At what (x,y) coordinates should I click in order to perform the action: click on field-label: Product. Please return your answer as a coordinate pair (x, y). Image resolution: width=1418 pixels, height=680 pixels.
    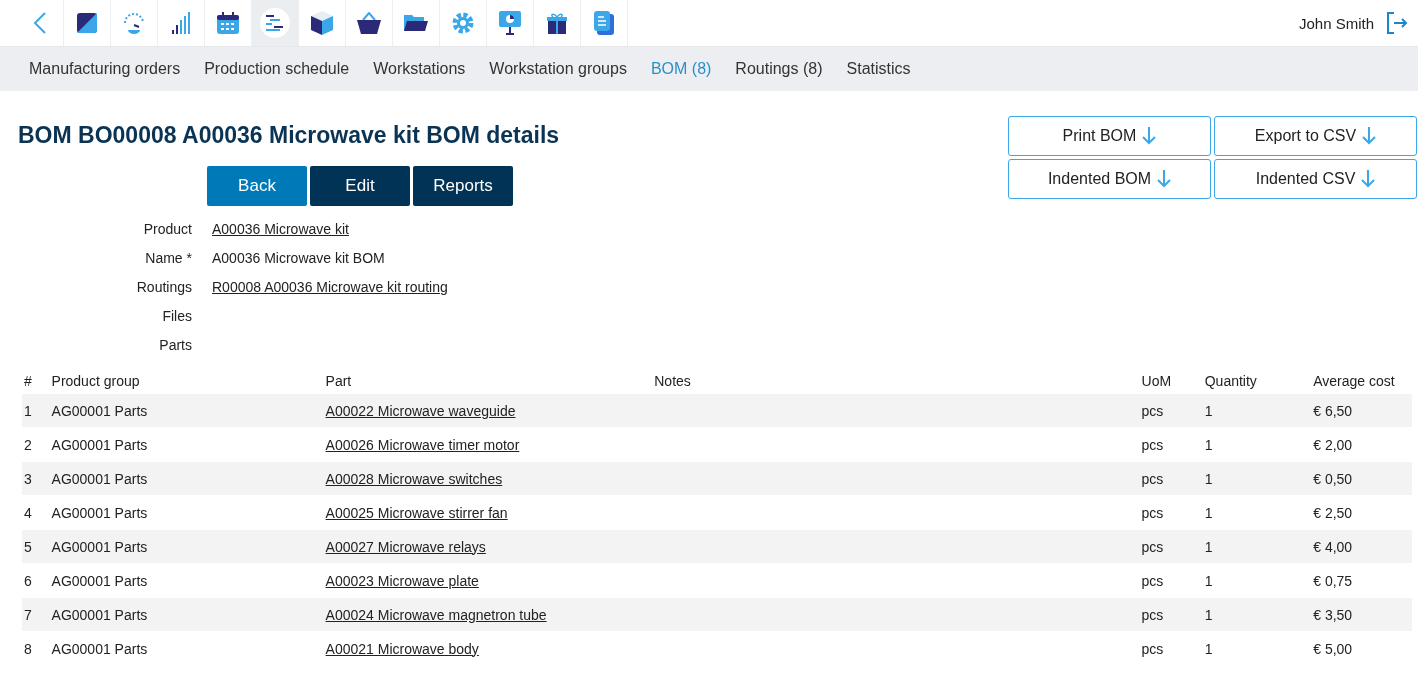
    Looking at the image, I should click on (167, 229).